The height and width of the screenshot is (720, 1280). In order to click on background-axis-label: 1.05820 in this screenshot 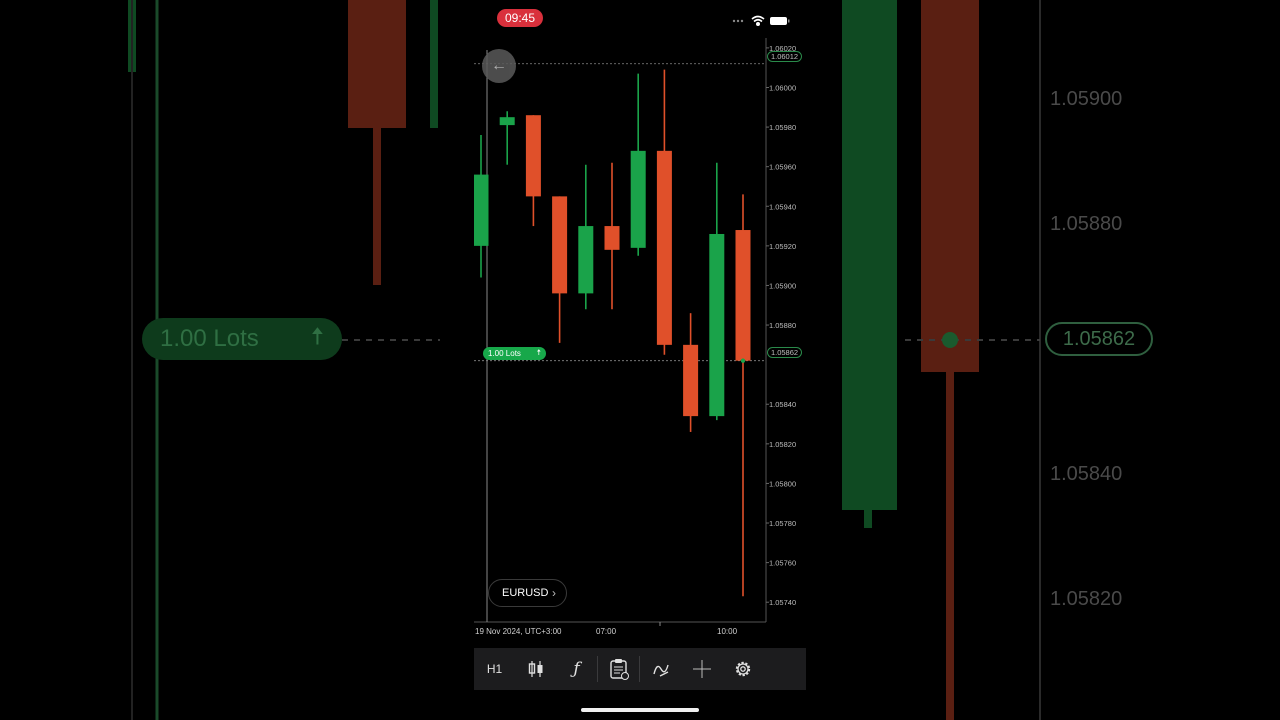, I will do `click(1086, 599)`.